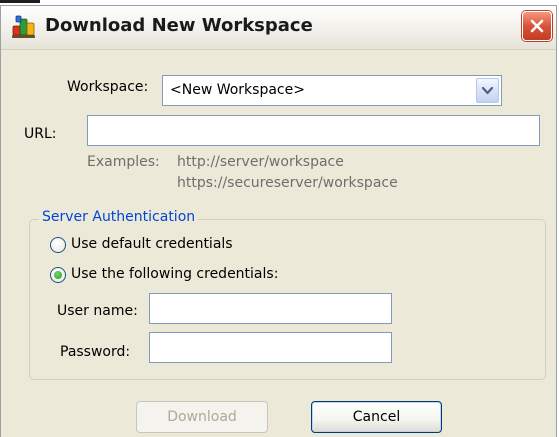  I want to click on download-button: Download, so click(202, 417).